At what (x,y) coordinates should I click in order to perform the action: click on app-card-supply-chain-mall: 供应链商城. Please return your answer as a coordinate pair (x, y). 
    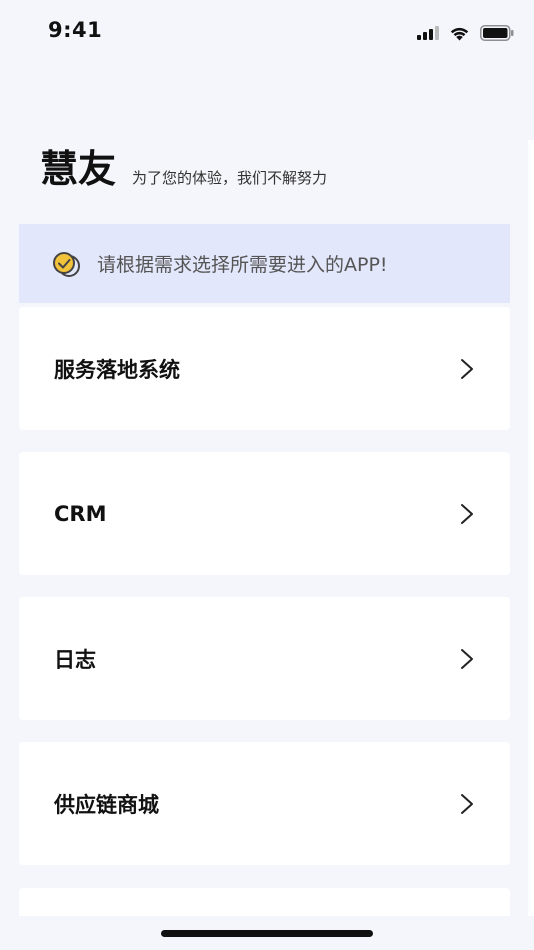
    Looking at the image, I should click on (264, 803).